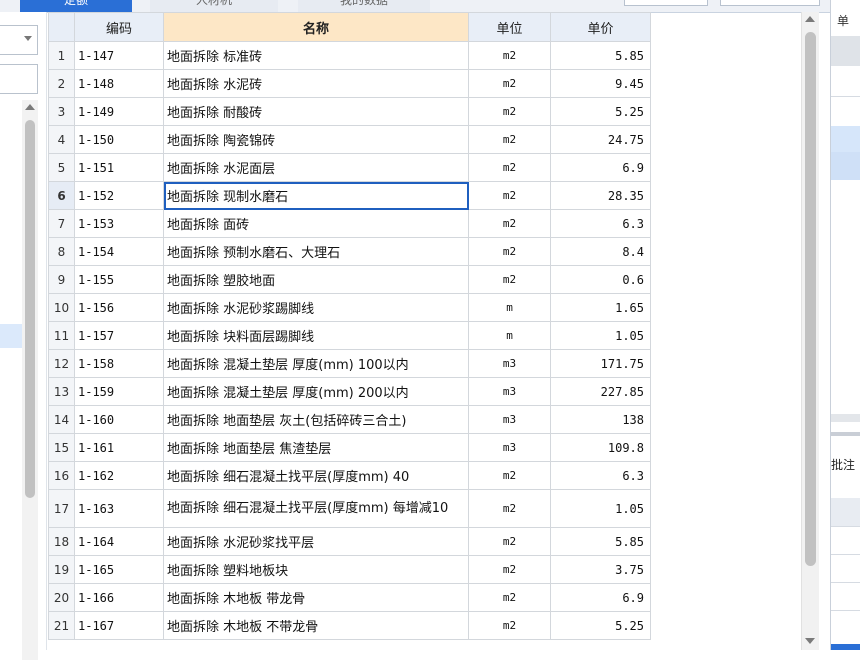 The image size is (860, 660). Describe the element at coordinates (349, 335) in the screenshot. I see `table-row: 11 1-157 地面拆除 块料面层踢脚线 m 1.05` at that location.